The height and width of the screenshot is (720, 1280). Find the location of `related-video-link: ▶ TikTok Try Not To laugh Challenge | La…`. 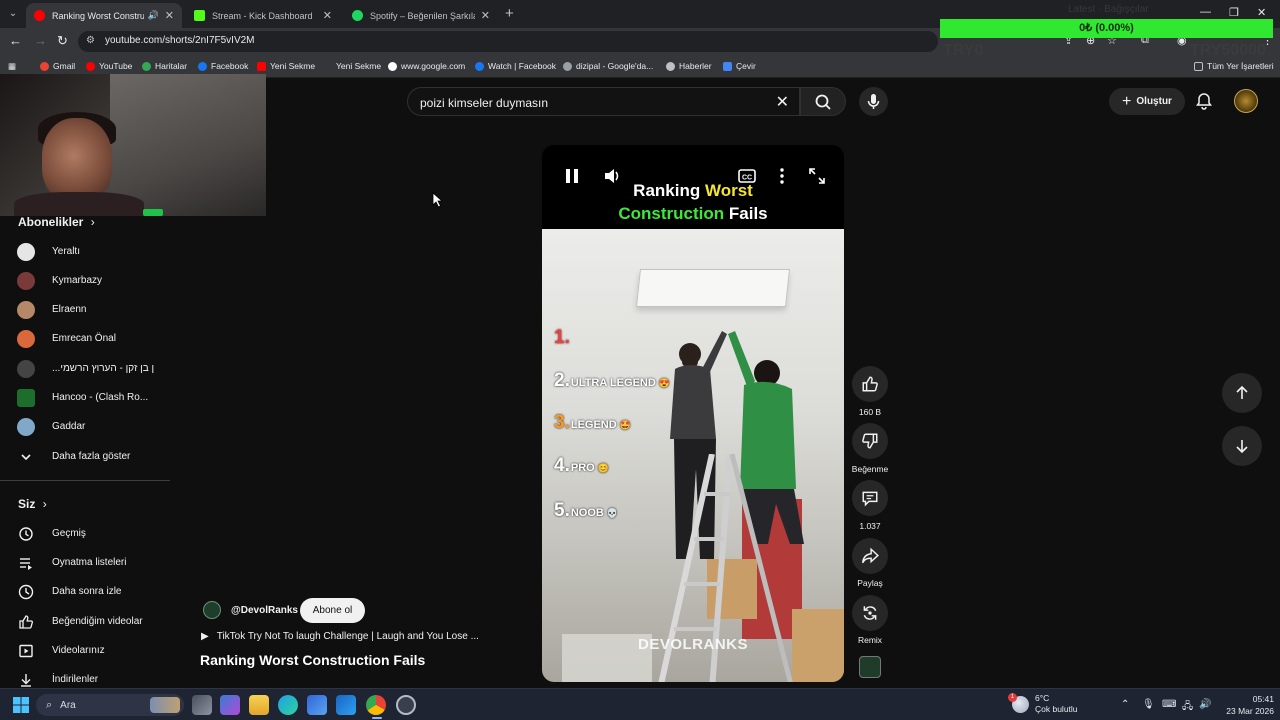

related-video-link: ▶ TikTok Try Not To laugh Challenge | La… is located at coordinates (346, 636).